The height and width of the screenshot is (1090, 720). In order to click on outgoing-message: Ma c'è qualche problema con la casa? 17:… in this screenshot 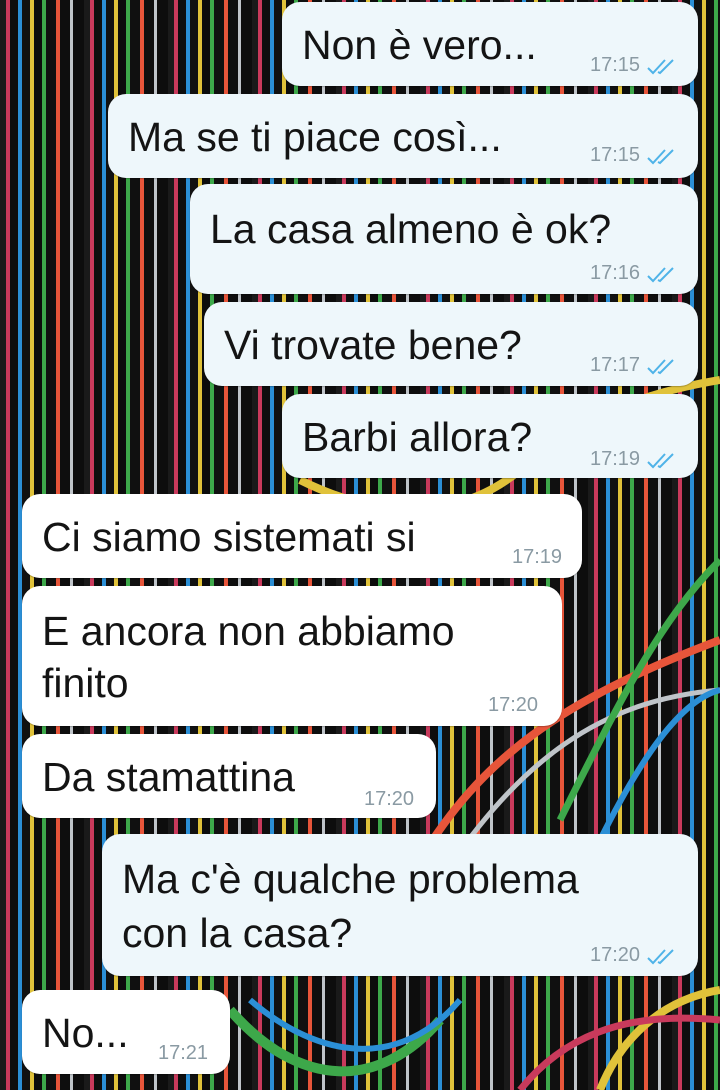, I will do `click(400, 905)`.